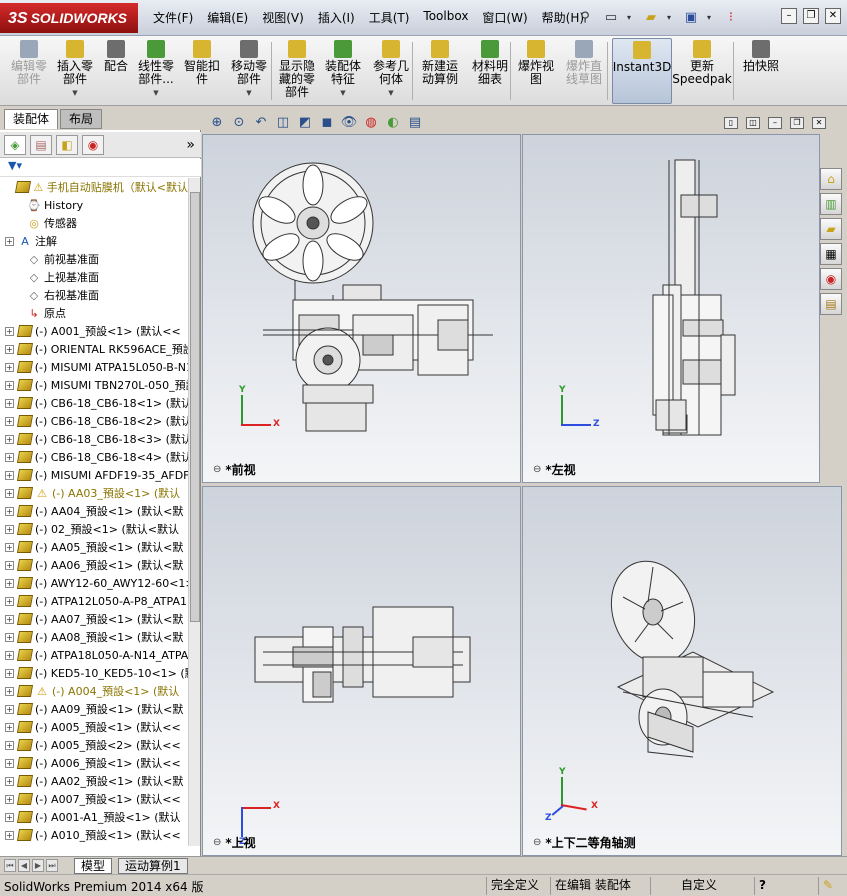 The image size is (847, 896). What do you see at coordinates (349, 122) in the screenshot?
I see `hide-show-items-icon: 👁` at bounding box center [349, 122].